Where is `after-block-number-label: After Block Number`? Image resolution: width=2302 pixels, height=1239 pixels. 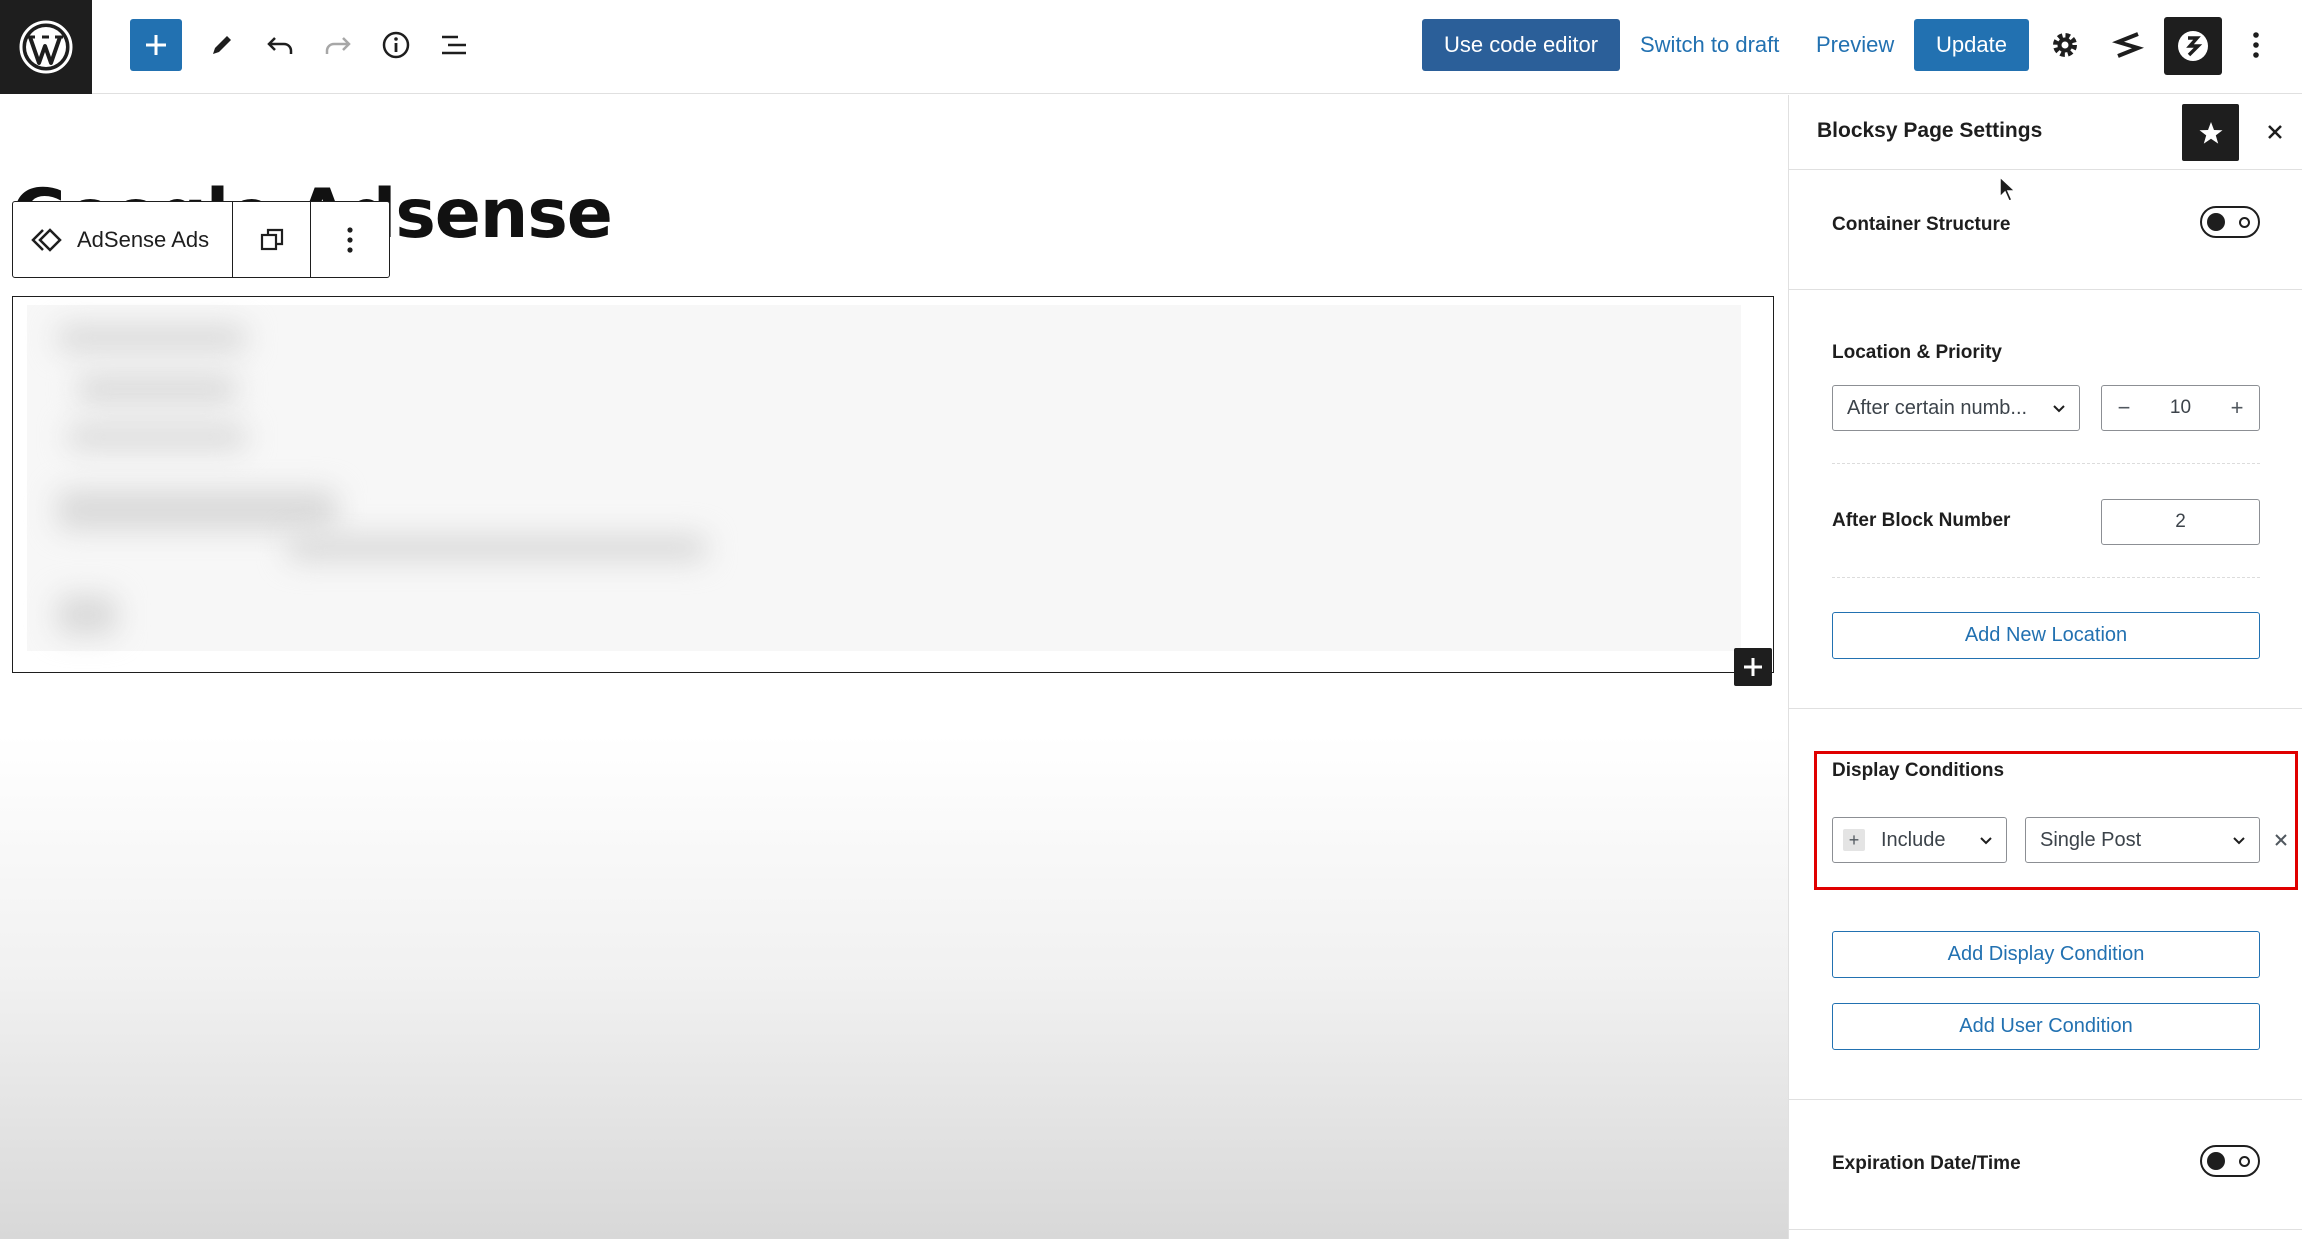
after-block-number-label: After Block Number is located at coordinates (1921, 520).